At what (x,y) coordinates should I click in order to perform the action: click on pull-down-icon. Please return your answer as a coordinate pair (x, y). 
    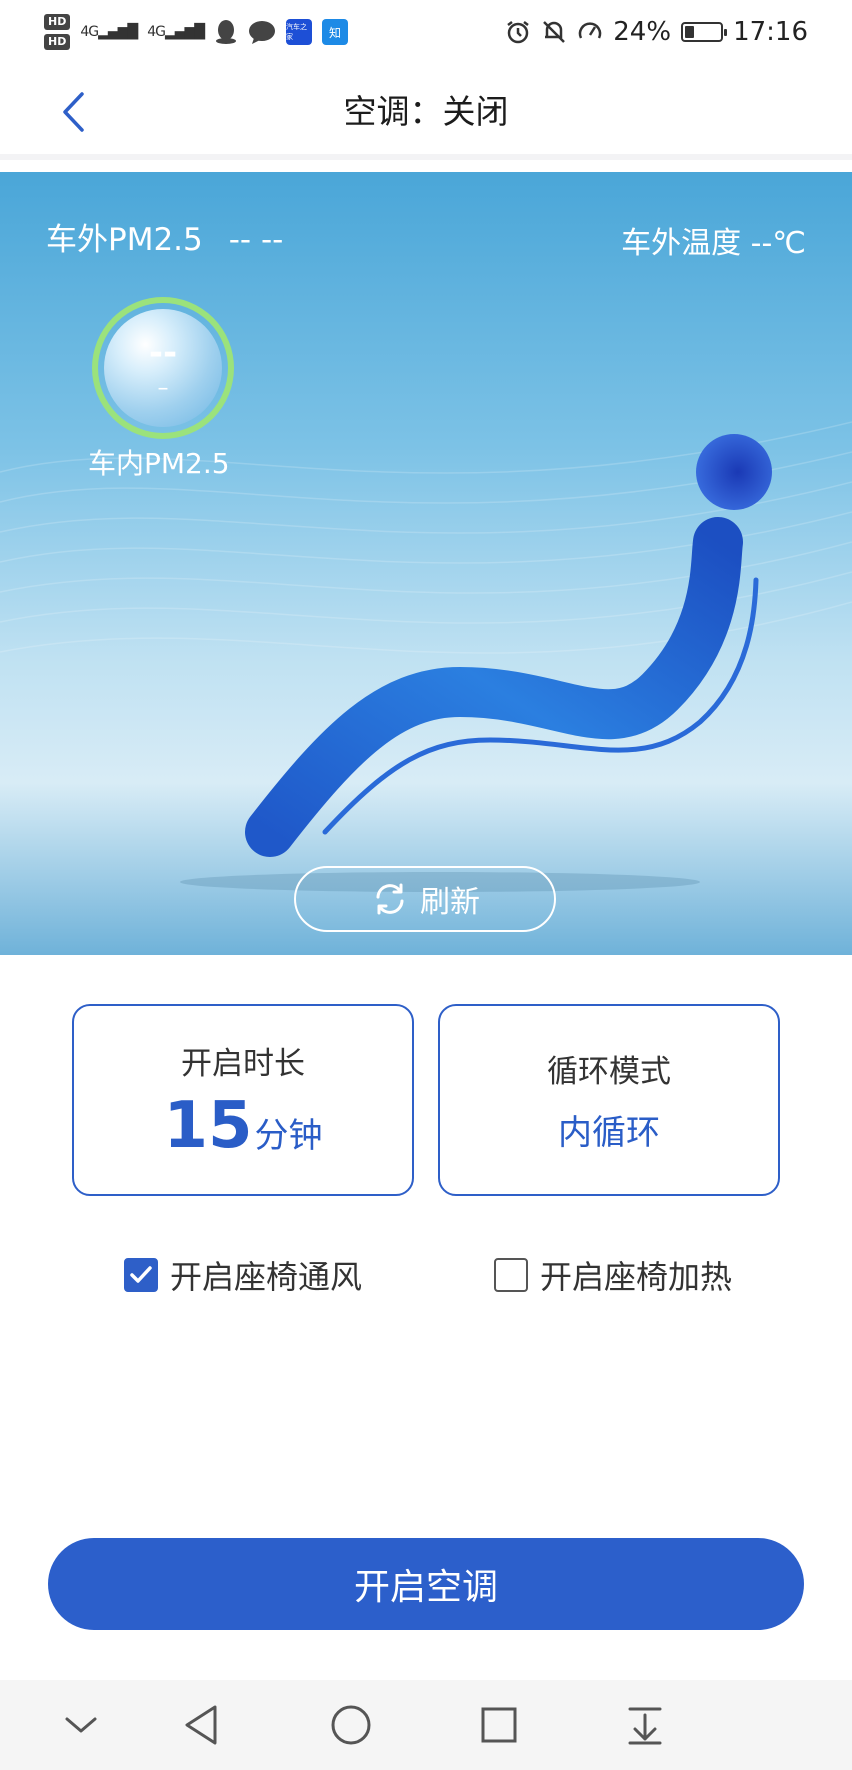
    Looking at the image, I should click on (645, 1726).